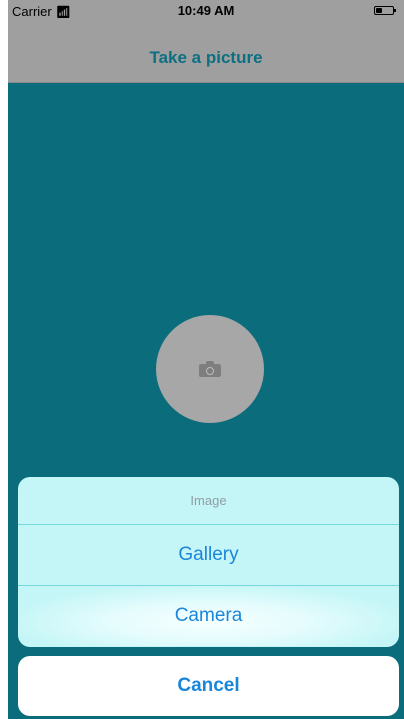 This screenshot has height=719, width=404. What do you see at coordinates (385, 10) in the screenshot?
I see `battery-icon` at bounding box center [385, 10].